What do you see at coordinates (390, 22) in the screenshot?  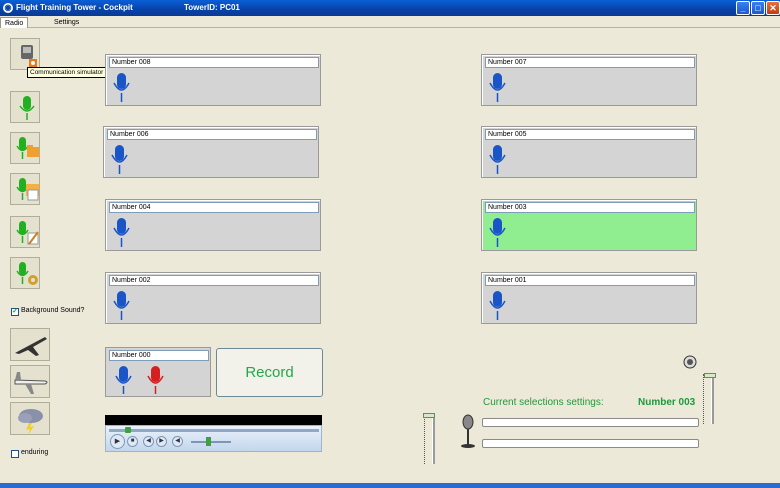 I see `tab-strip: Radio Settings` at bounding box center [390, 22].